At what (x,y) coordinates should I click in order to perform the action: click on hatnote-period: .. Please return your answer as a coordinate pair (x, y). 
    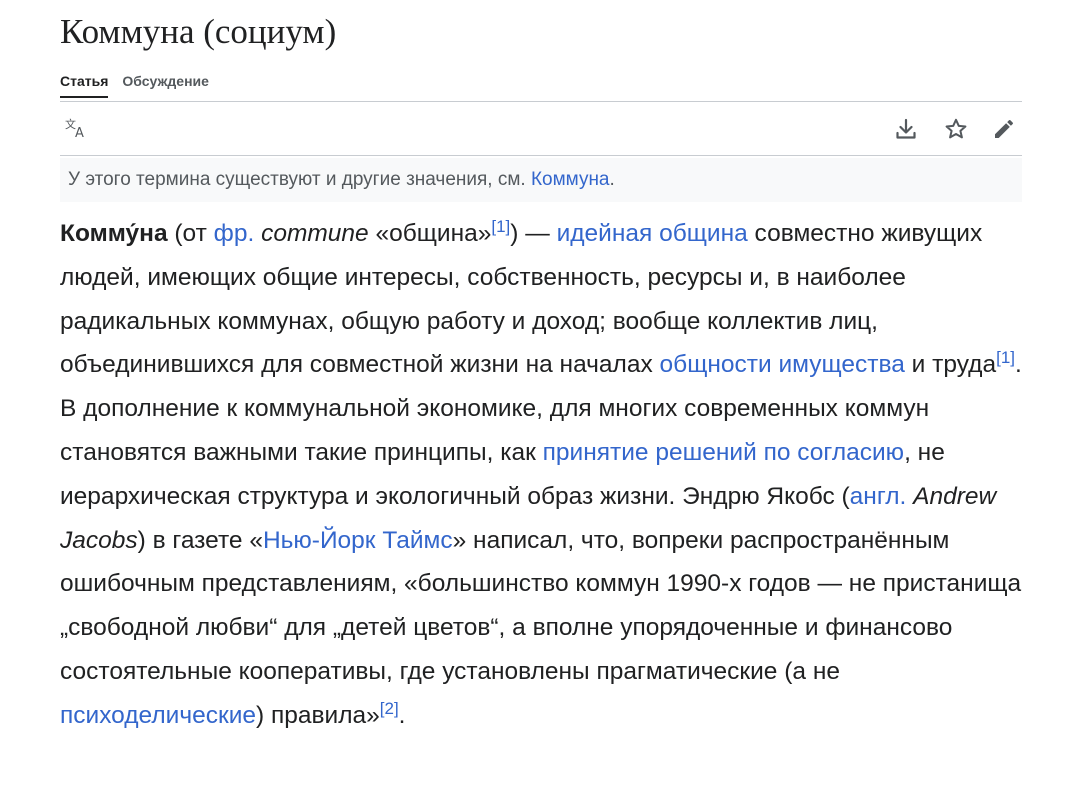
    Looking at the image, I should click on (612, 179).